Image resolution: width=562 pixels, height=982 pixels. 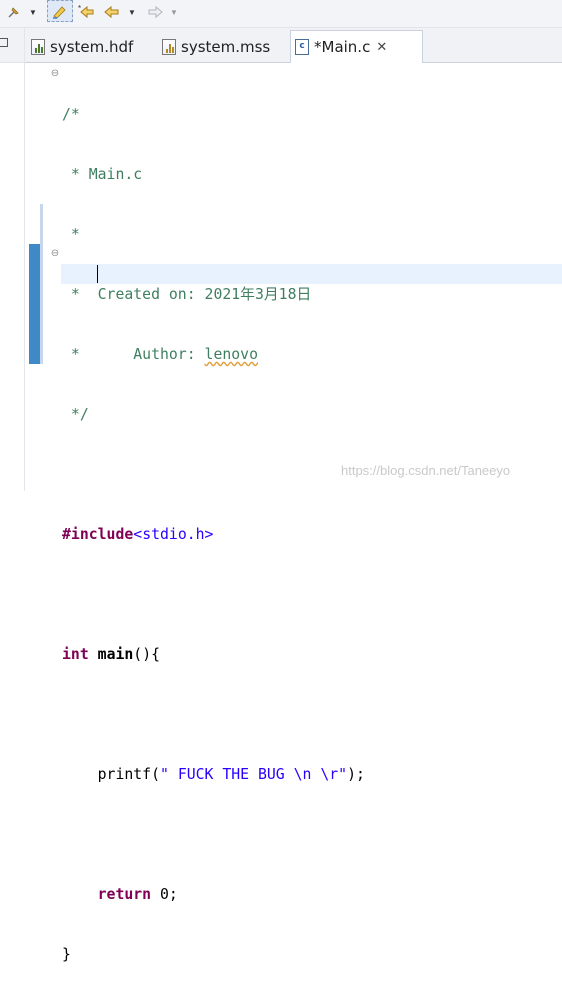 I want to click on tab-label: *Main.c, so click(x=342, y=47).